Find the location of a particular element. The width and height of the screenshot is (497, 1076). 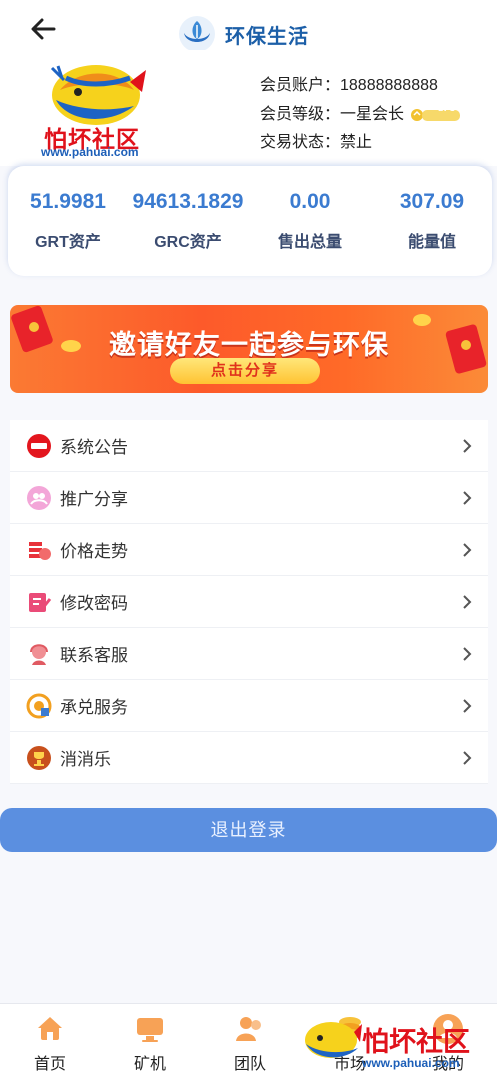

monitor-icon is located at coordinates (150, 1030).